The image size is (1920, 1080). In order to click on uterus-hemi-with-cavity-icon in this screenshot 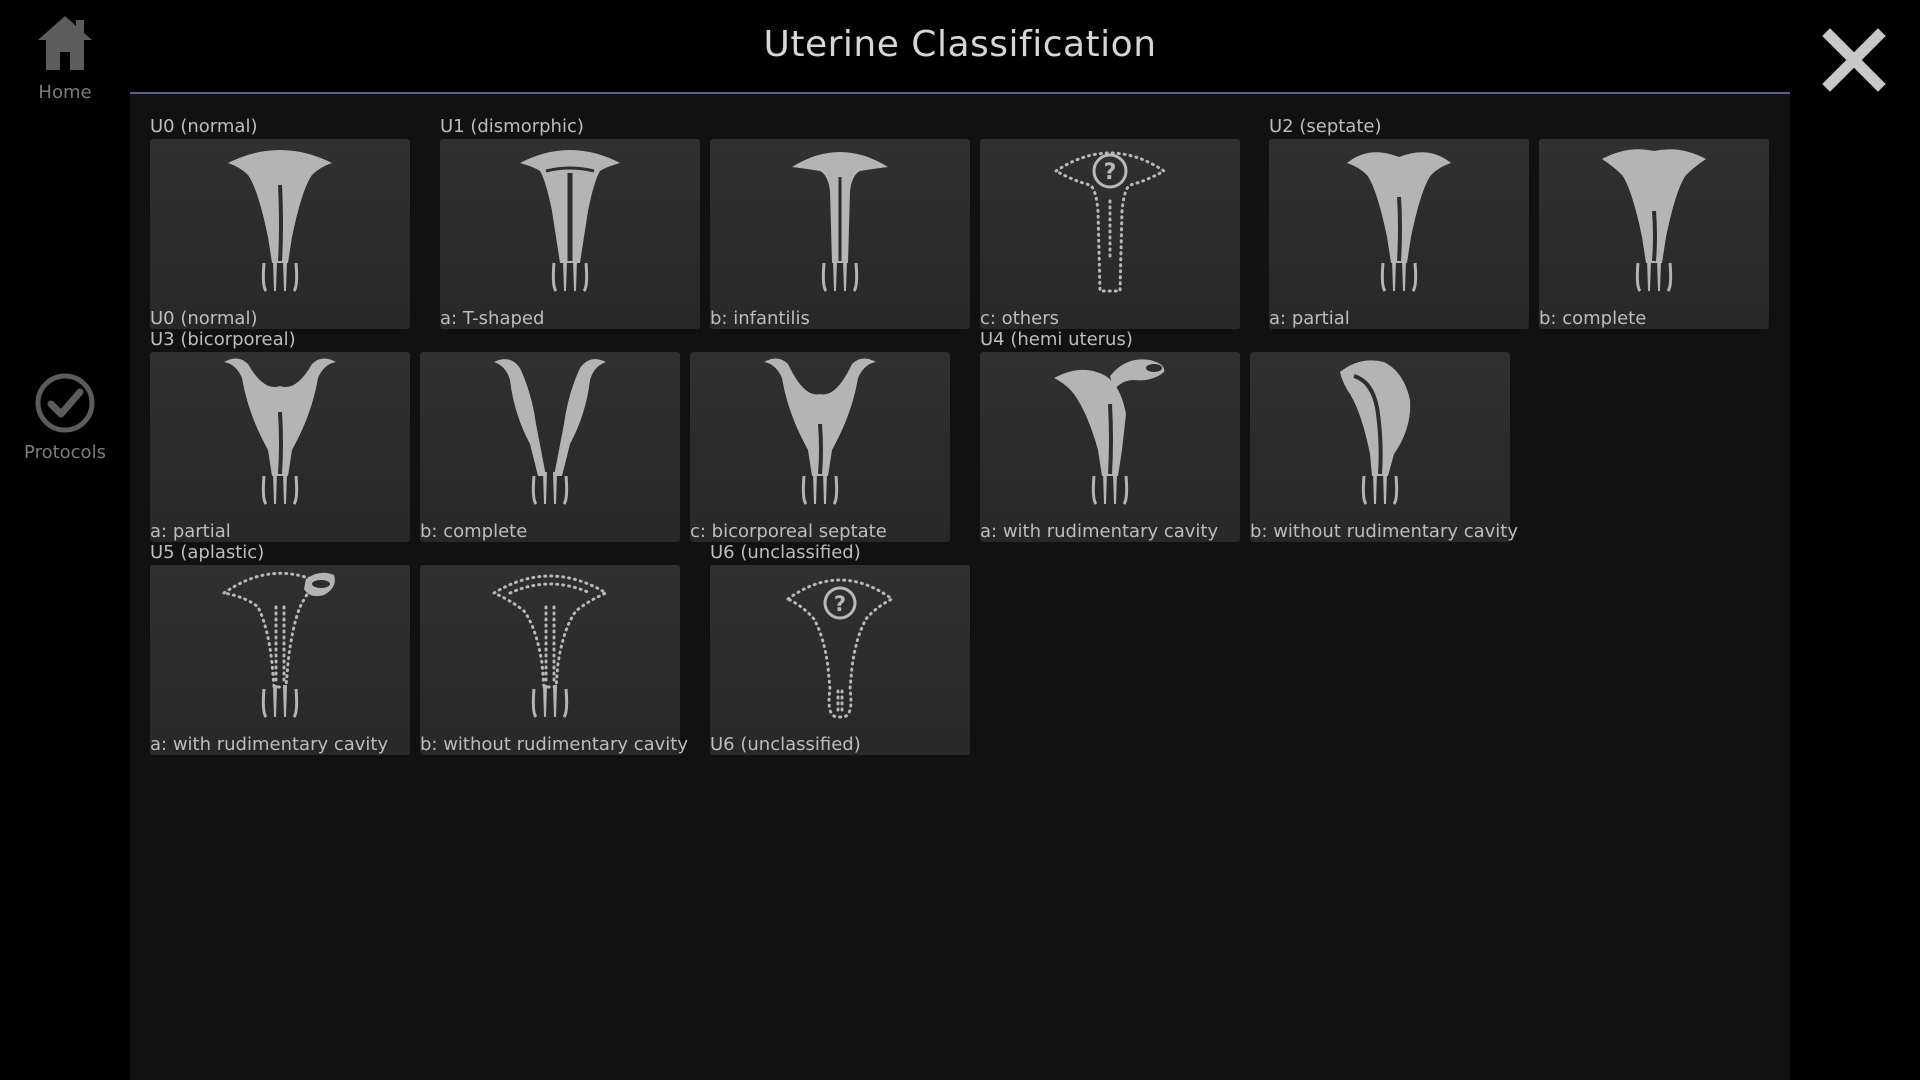, I will do `click(1109, 432)`.